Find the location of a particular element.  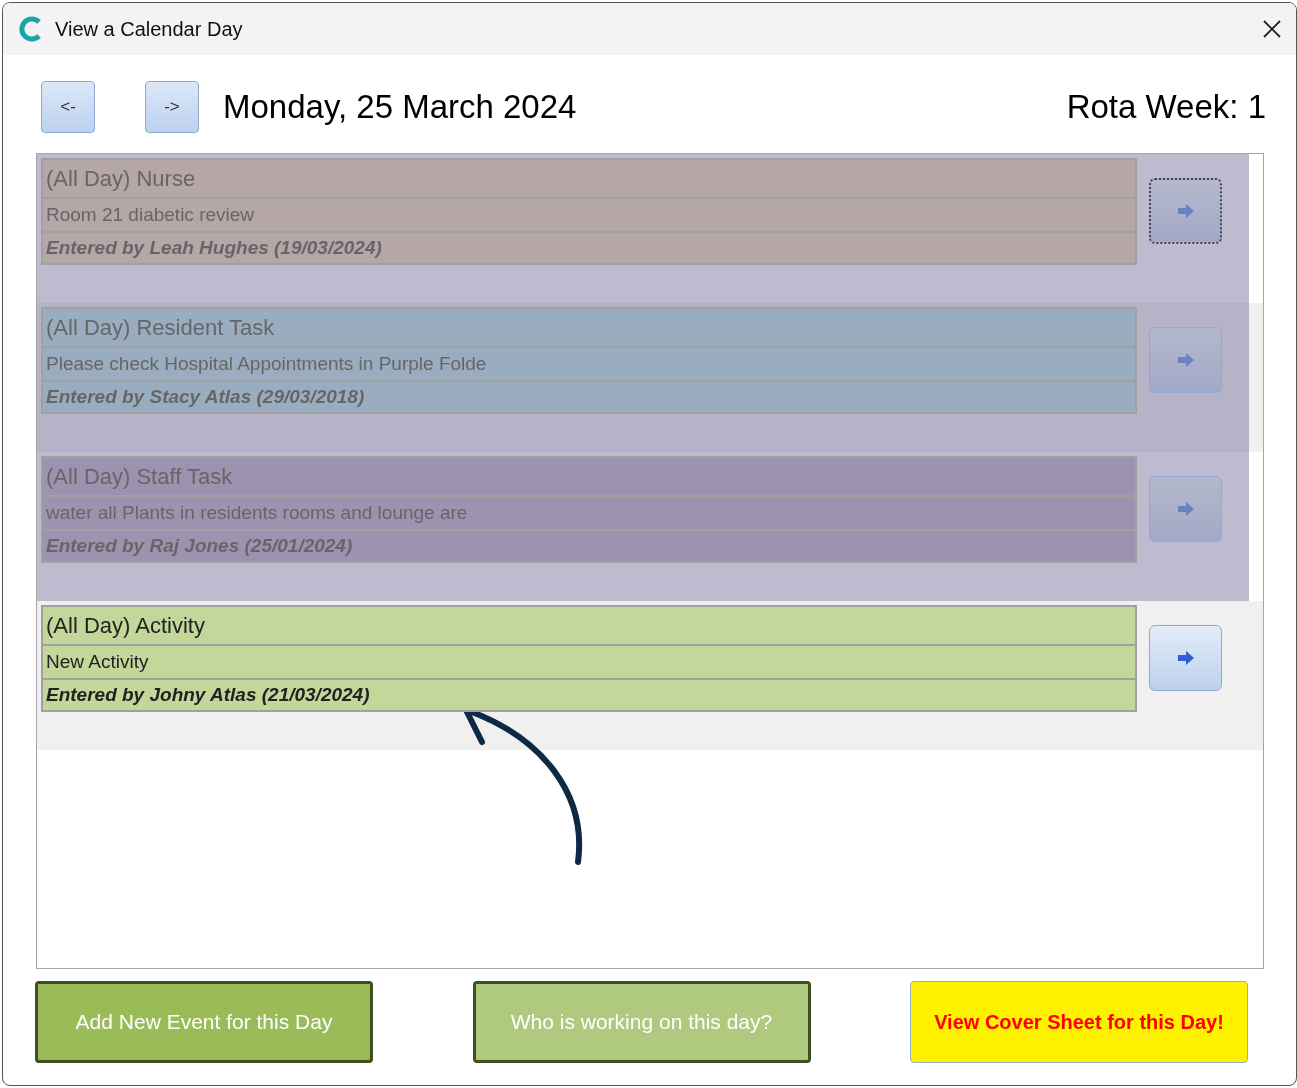

event-description: Room 21 diabetic review is located at coordinates (589, 214).